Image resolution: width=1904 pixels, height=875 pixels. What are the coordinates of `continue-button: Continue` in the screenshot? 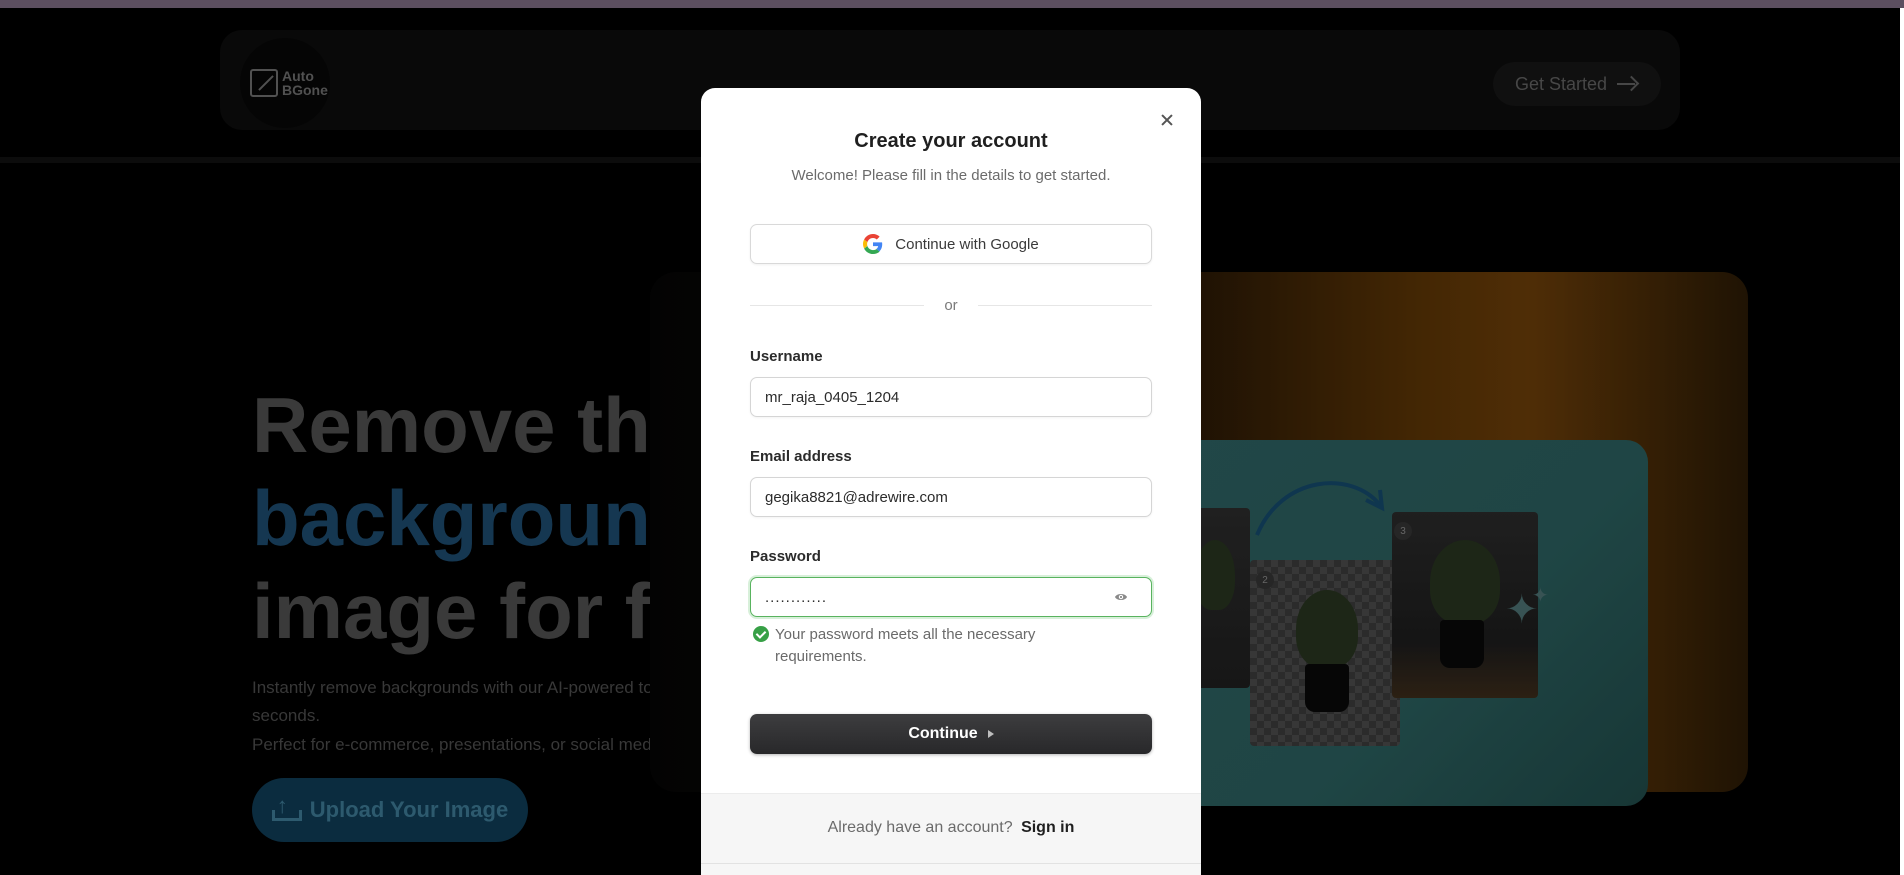 It's located at (951, 734).